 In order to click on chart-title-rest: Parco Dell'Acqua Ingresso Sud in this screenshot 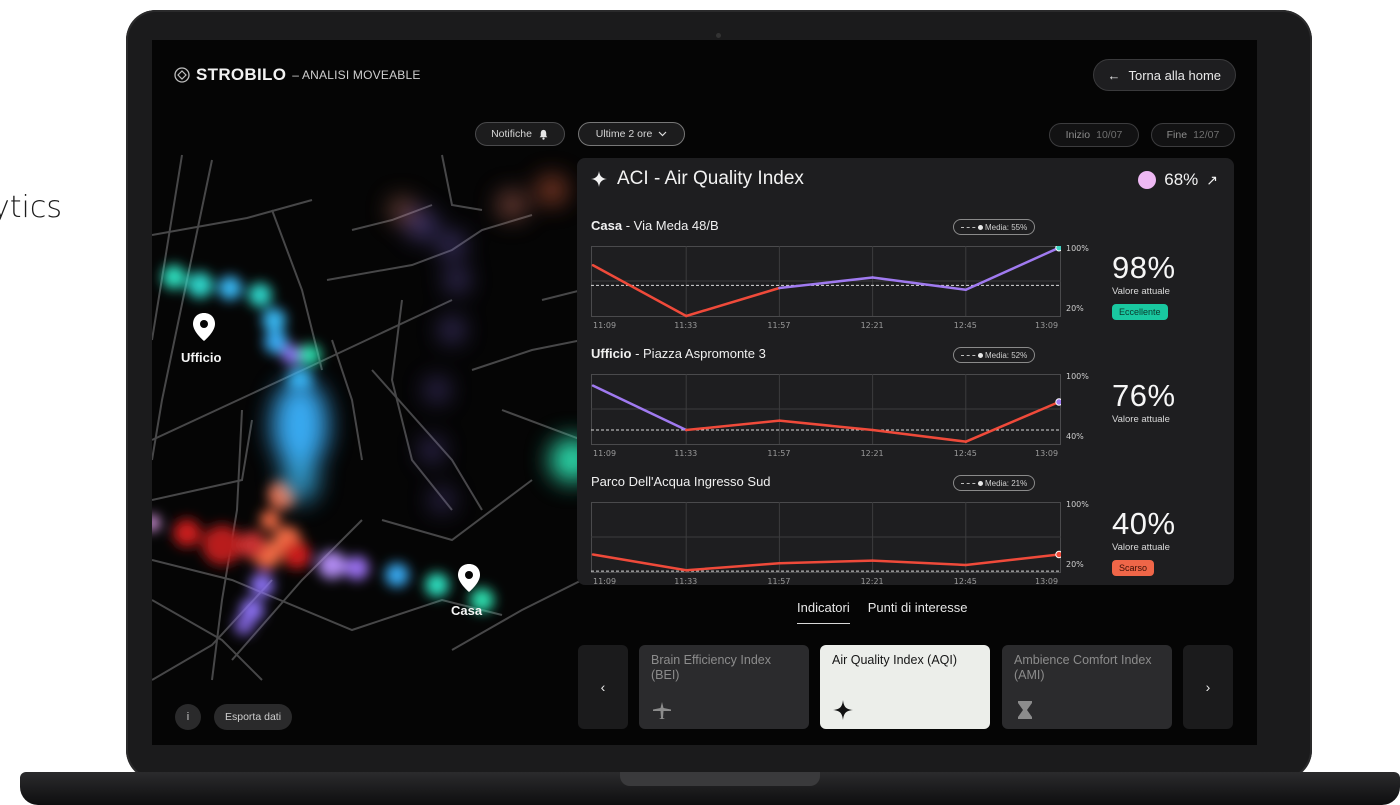, I will do `click(681, 481)`.